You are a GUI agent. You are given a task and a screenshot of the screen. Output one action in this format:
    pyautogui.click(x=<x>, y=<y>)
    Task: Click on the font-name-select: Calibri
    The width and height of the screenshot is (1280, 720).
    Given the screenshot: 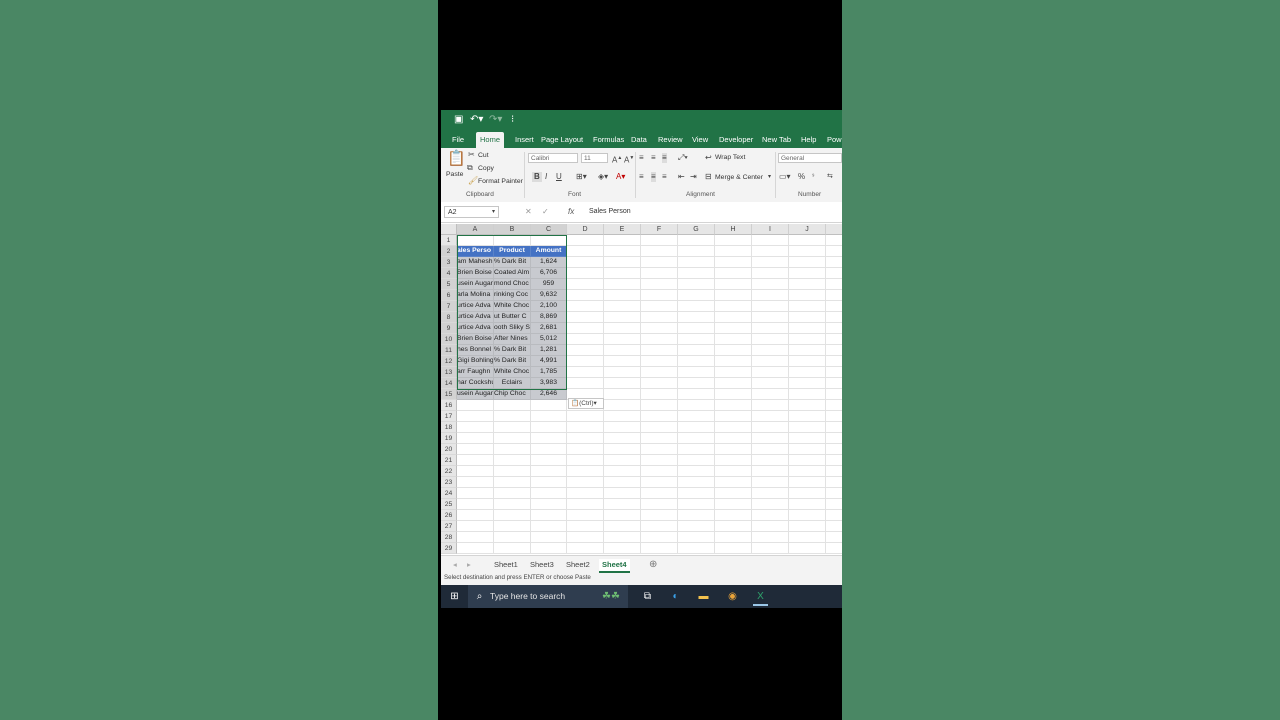 What is the action you would take?
    pyautogui.click(x=553, y=158)
    